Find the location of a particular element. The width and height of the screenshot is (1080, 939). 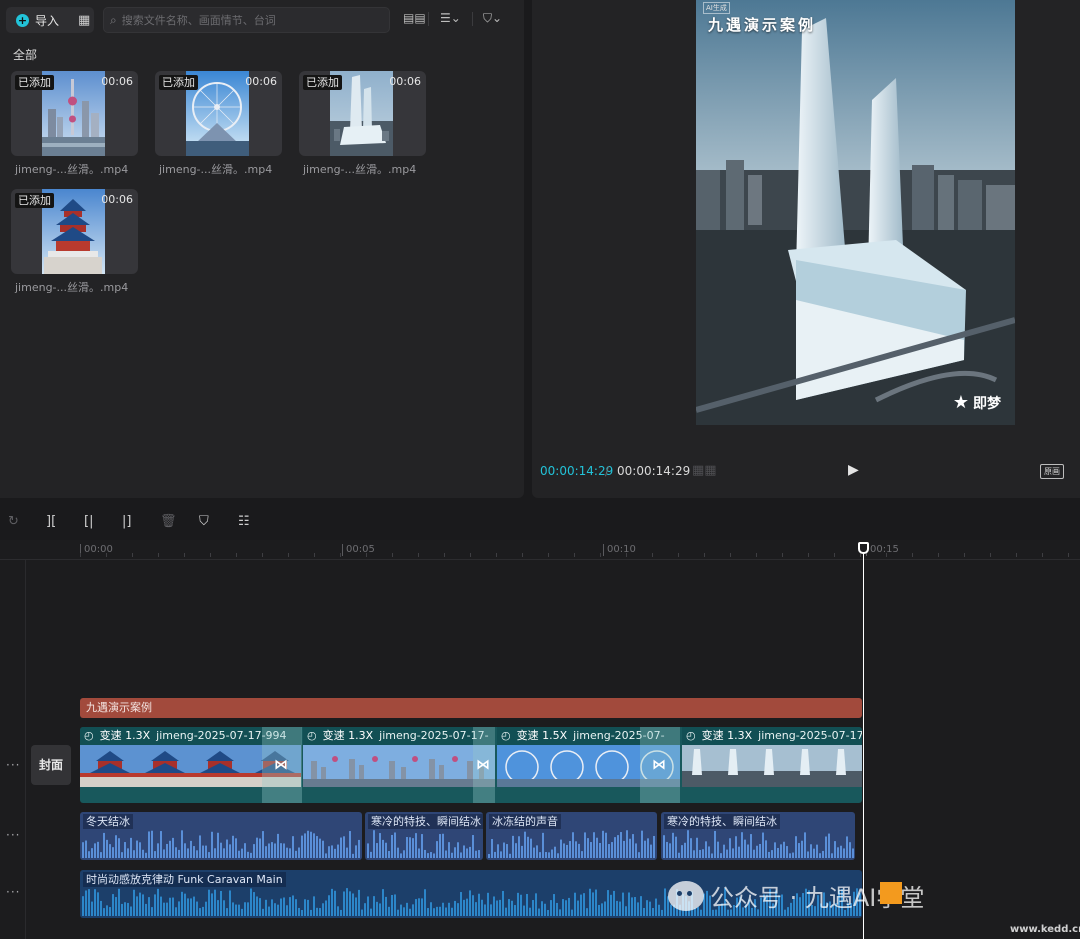

grid-icon: ▦ is located at coordinates (84, 20).